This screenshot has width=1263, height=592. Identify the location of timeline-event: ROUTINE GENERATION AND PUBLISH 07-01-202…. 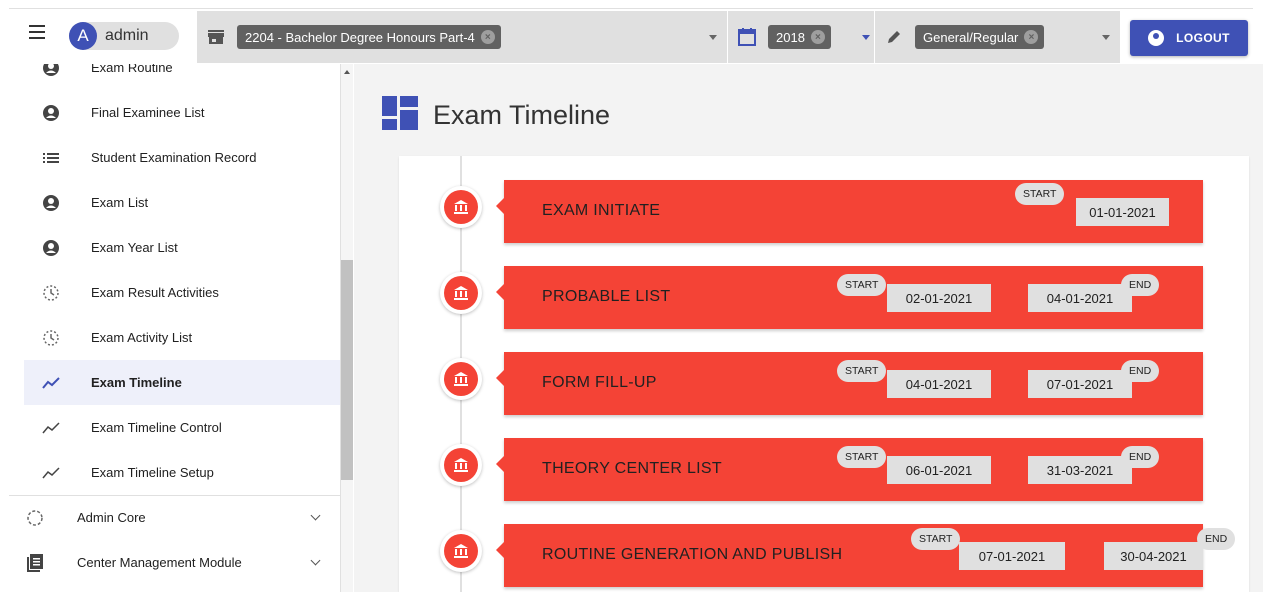
(824, 556).